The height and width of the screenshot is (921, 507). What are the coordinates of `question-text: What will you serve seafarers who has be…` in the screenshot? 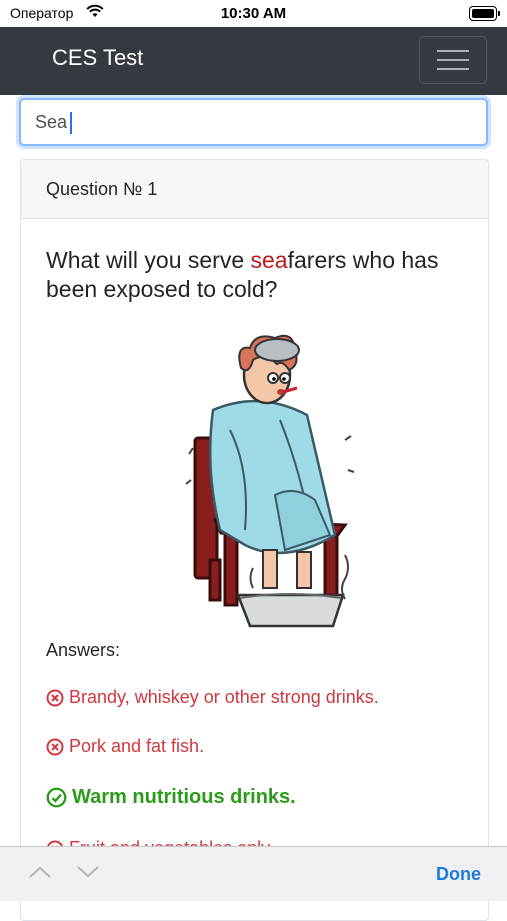 It's located at (261, 275).